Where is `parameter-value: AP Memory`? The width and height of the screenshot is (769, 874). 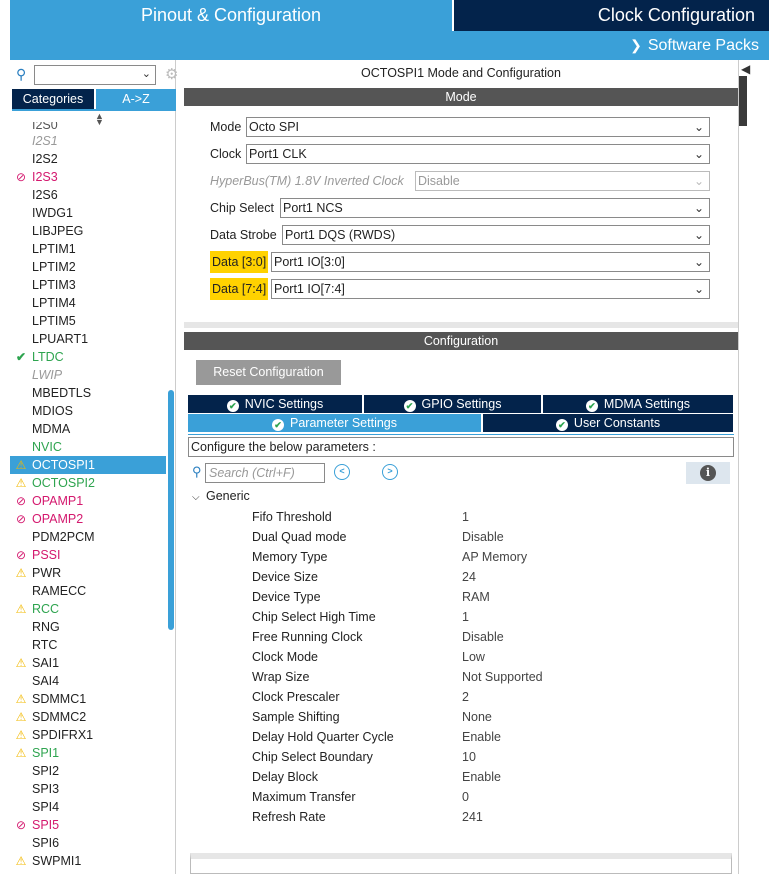
parameter-value: AP Memory is located at coordinates (494, 557).